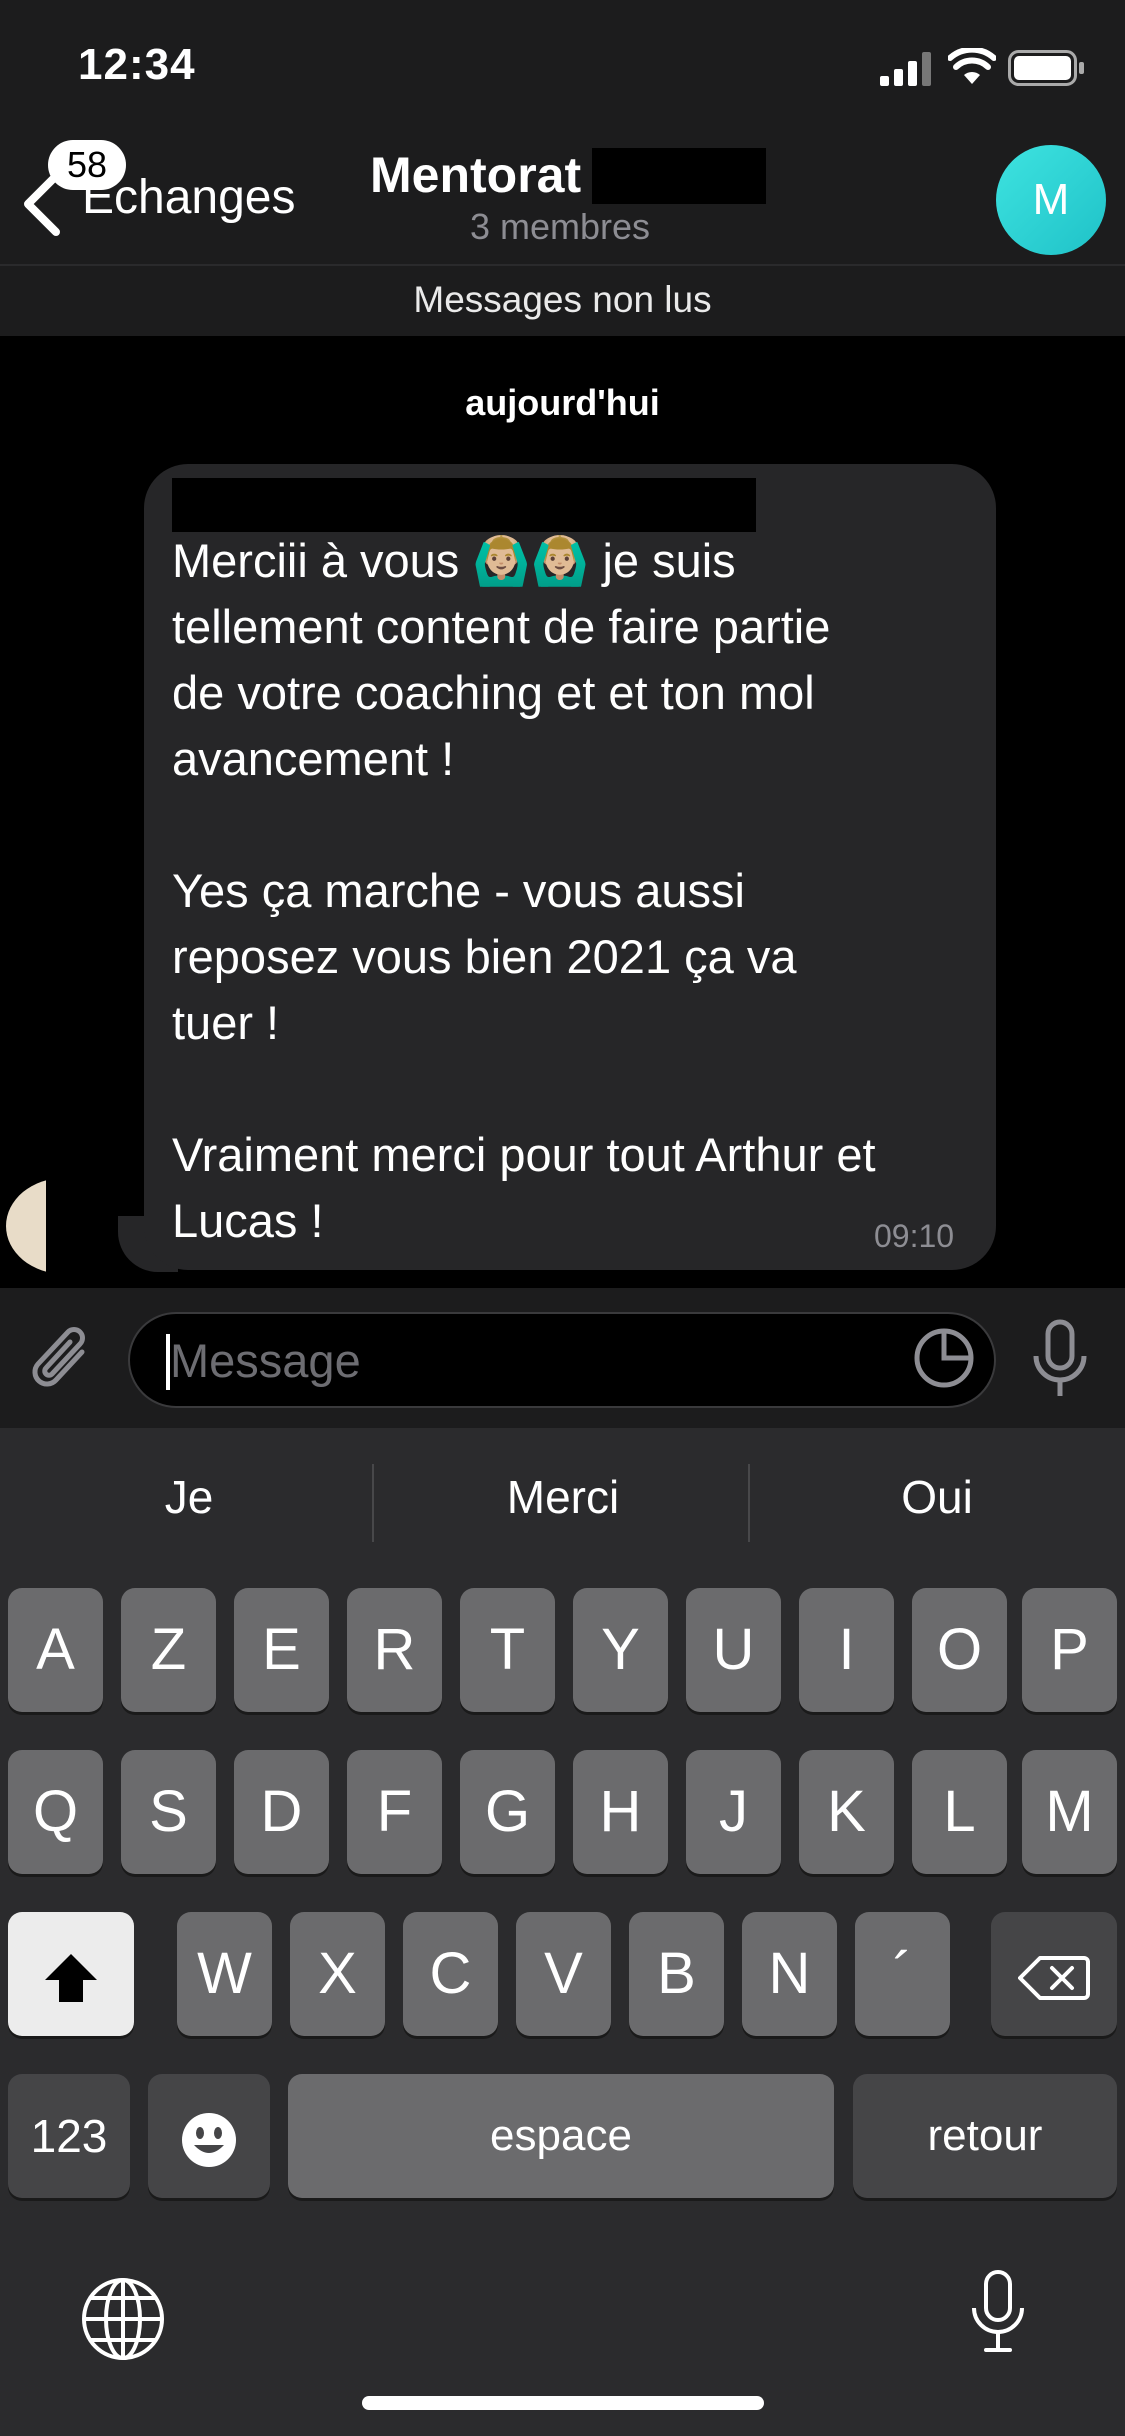 This screenshot has width=1125, height=2436. Describe the element at coordinates (85, 1228) in the screenshot. I see `avatar-redaction` at that location.